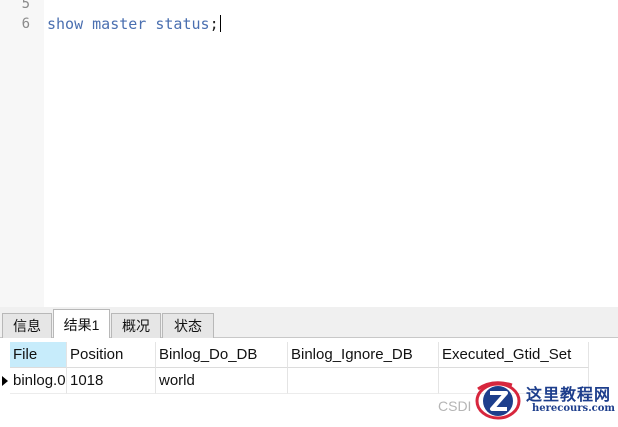  I want to click on tab-info: 信息, so click(27, 325).